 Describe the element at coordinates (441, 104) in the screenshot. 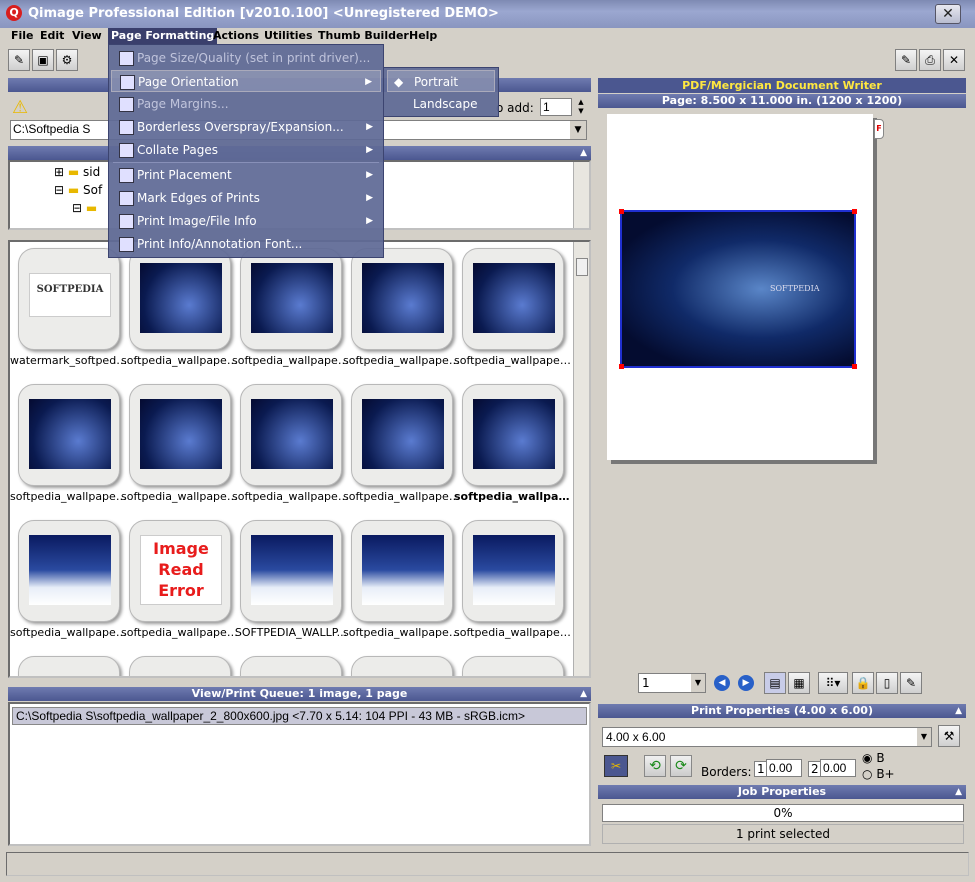

I see `menu-item-landscape: Landscape` at that location.